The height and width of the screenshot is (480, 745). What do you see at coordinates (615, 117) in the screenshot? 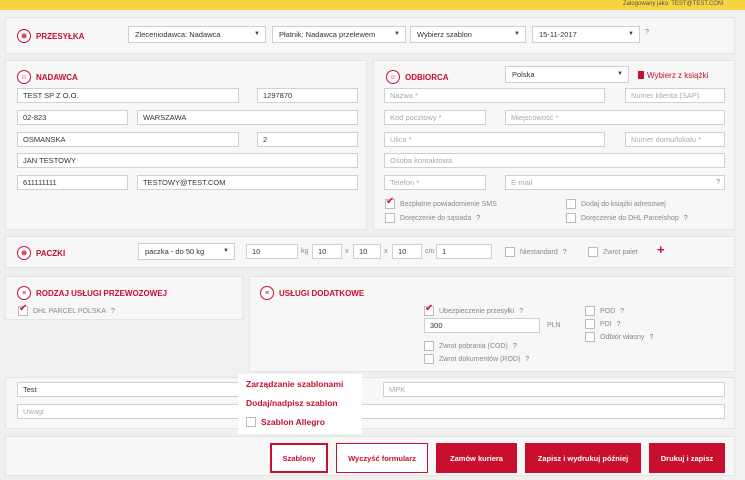
I see `receiver-city-input: Miejscowość *` at bounding box center [615, 117].